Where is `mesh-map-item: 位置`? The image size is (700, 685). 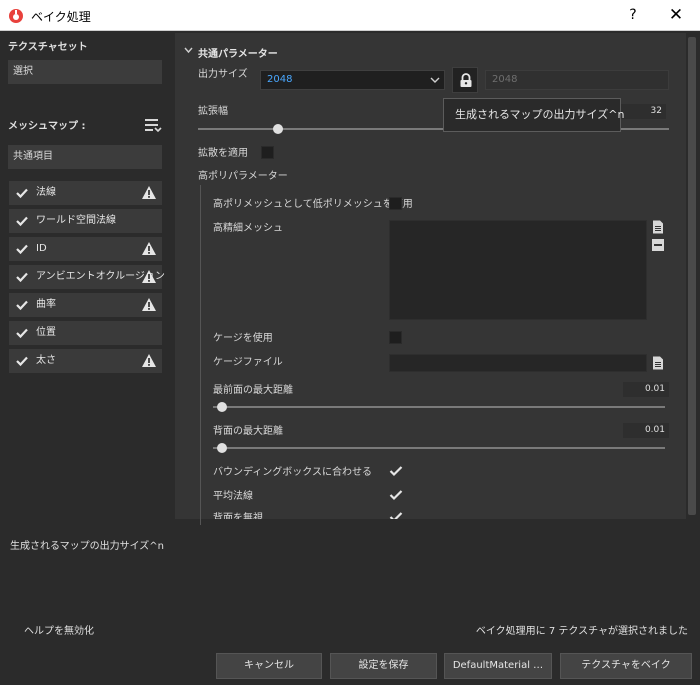 mesh-map-item: 位置 is located at coordinates (85, 333).